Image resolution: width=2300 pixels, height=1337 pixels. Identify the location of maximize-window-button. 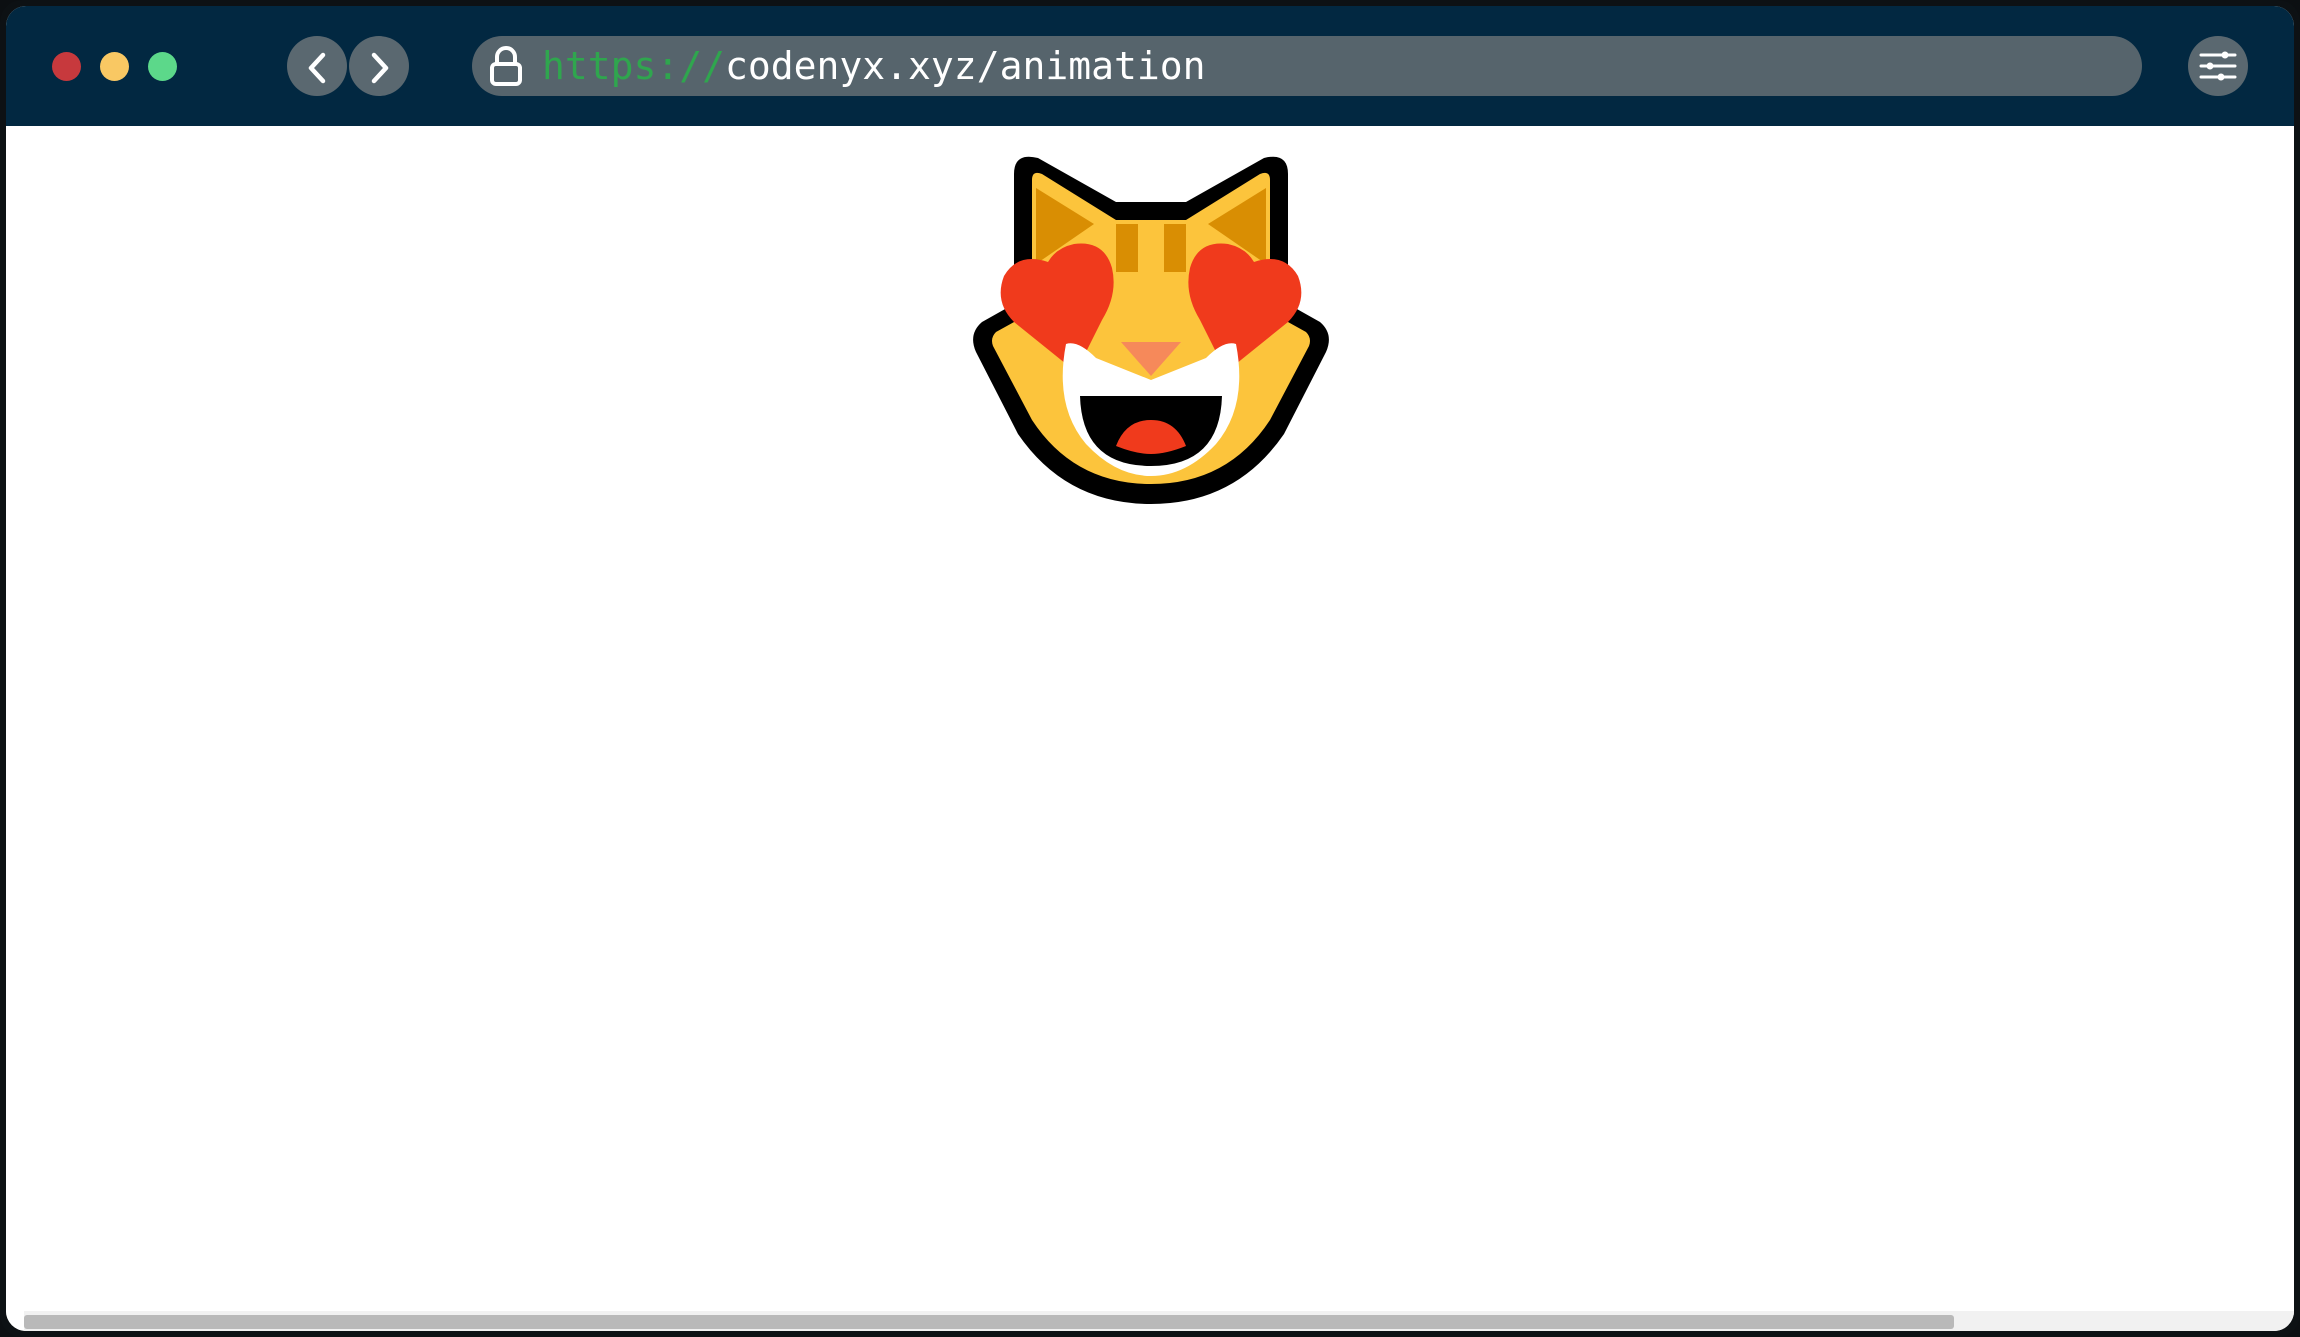
(162, 66).